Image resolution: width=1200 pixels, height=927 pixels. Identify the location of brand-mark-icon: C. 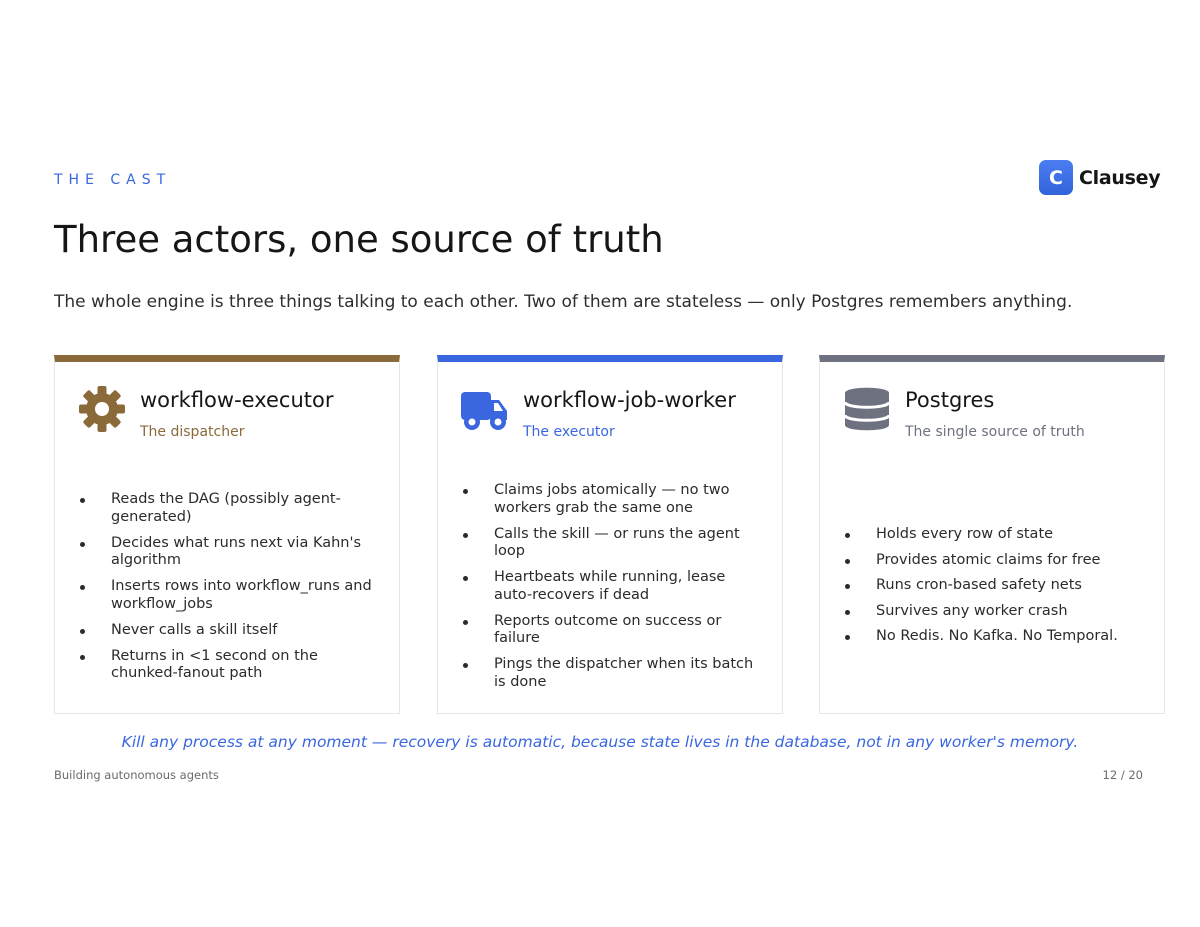
(1056, 177).